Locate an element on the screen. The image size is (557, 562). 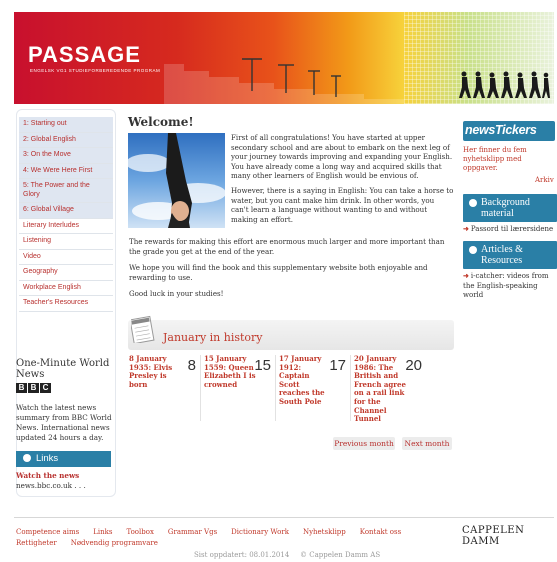
background-material-button: Background material is located at coordinates (510, 208).